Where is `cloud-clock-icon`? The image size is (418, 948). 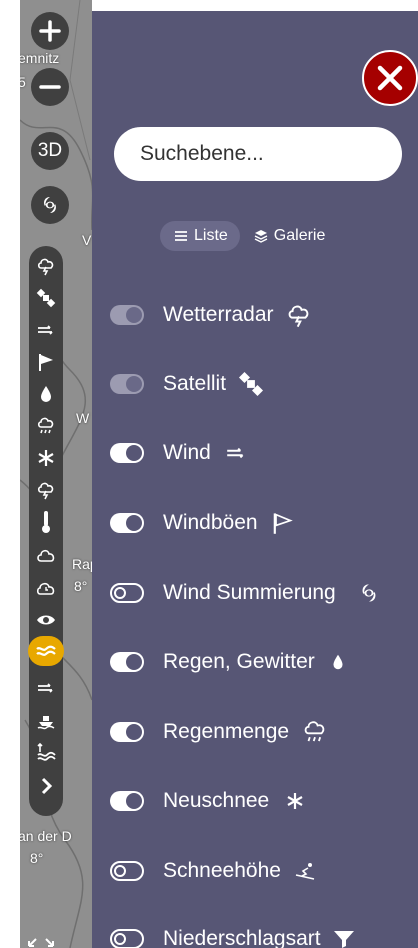
cloud-clock-icon is located at coordinates (45, 588).